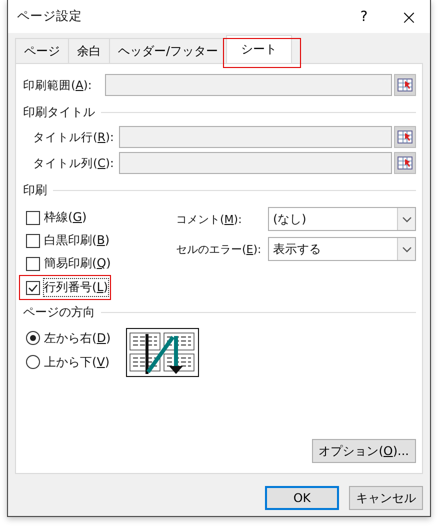 The height and width of the screenshot is (527, 439). What do you see at coordinates (59, 312) in the screenshot?
I see `group-heading: ページの方向` at bounding box center [59, 312].